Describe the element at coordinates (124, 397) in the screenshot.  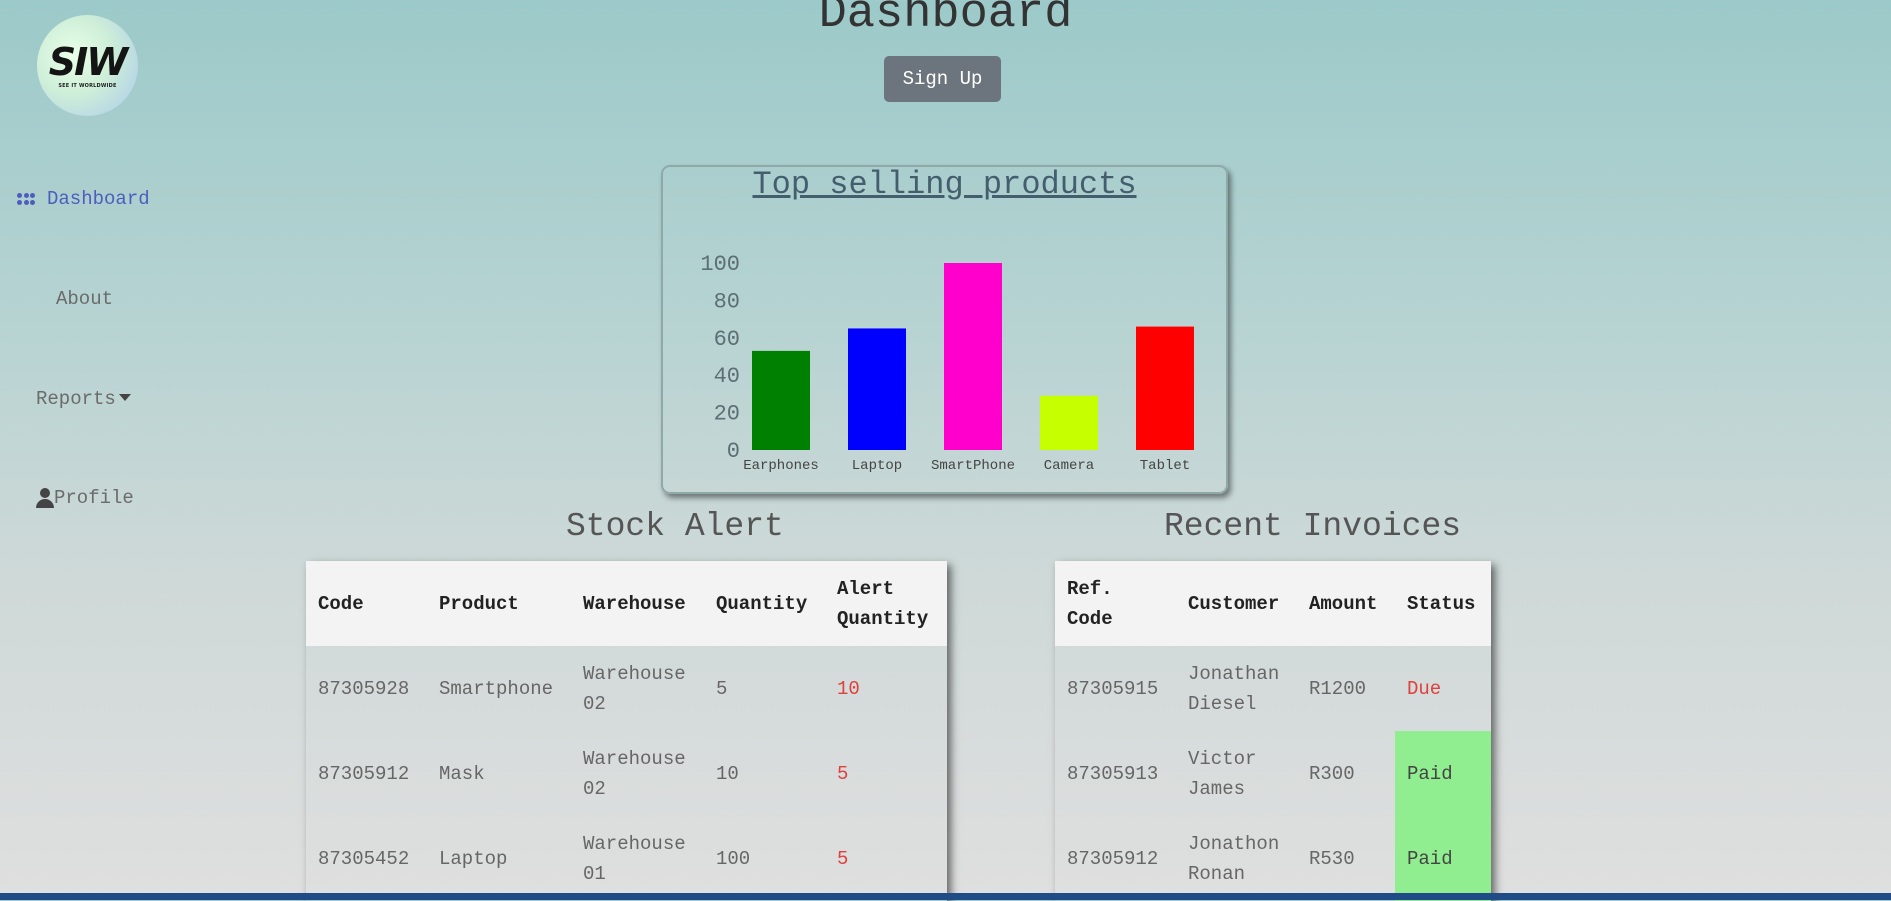
I see `caret-down-icon` at that location.